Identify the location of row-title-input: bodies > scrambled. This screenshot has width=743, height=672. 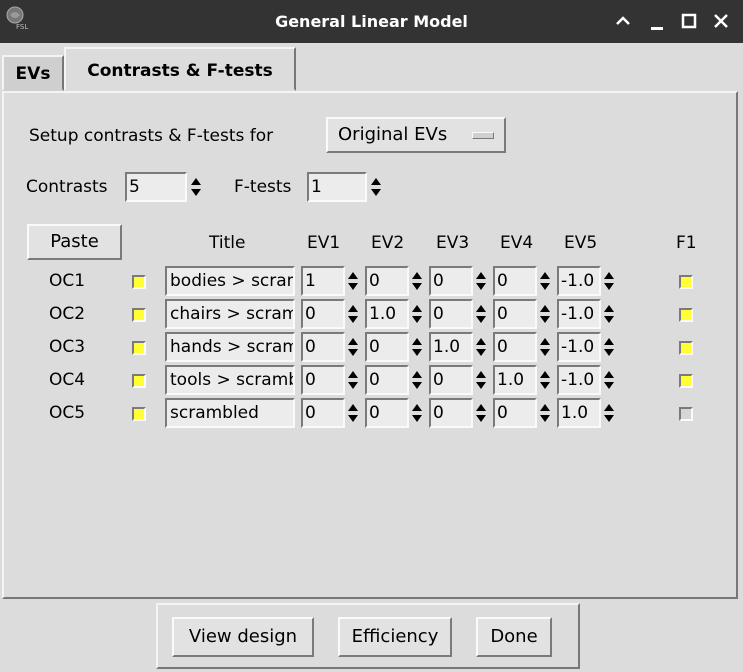
(230, 281).